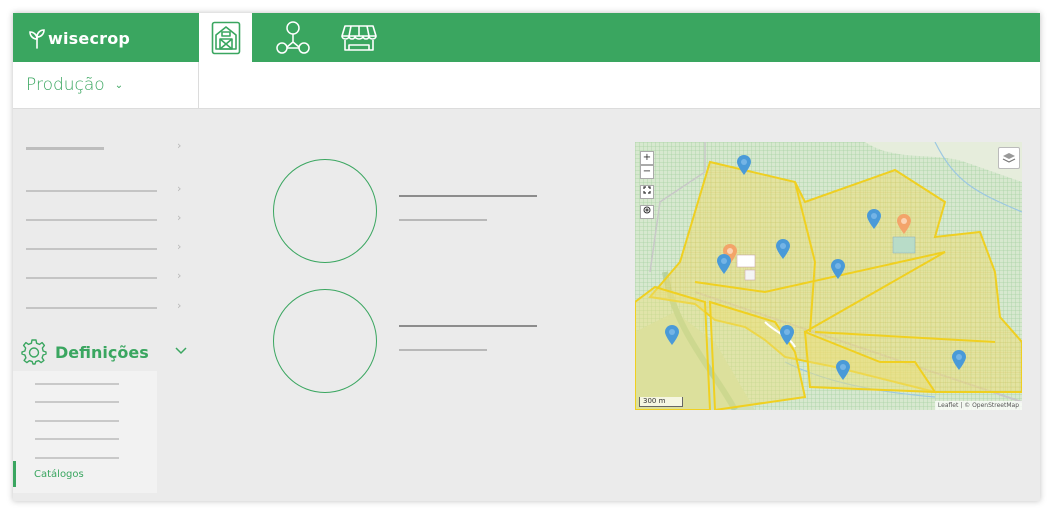 The width and height of the screenshot is (1047, 513). I want to click on brand-logo: wisecrop, so click(78, 38).